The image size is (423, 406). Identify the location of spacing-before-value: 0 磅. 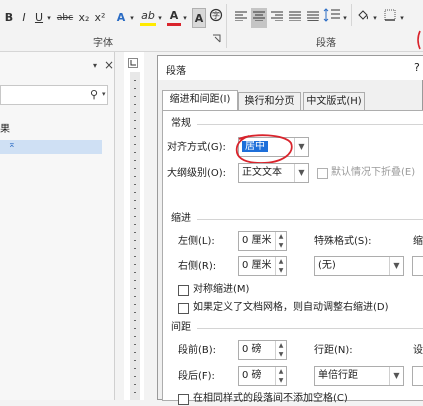
(252, 349).